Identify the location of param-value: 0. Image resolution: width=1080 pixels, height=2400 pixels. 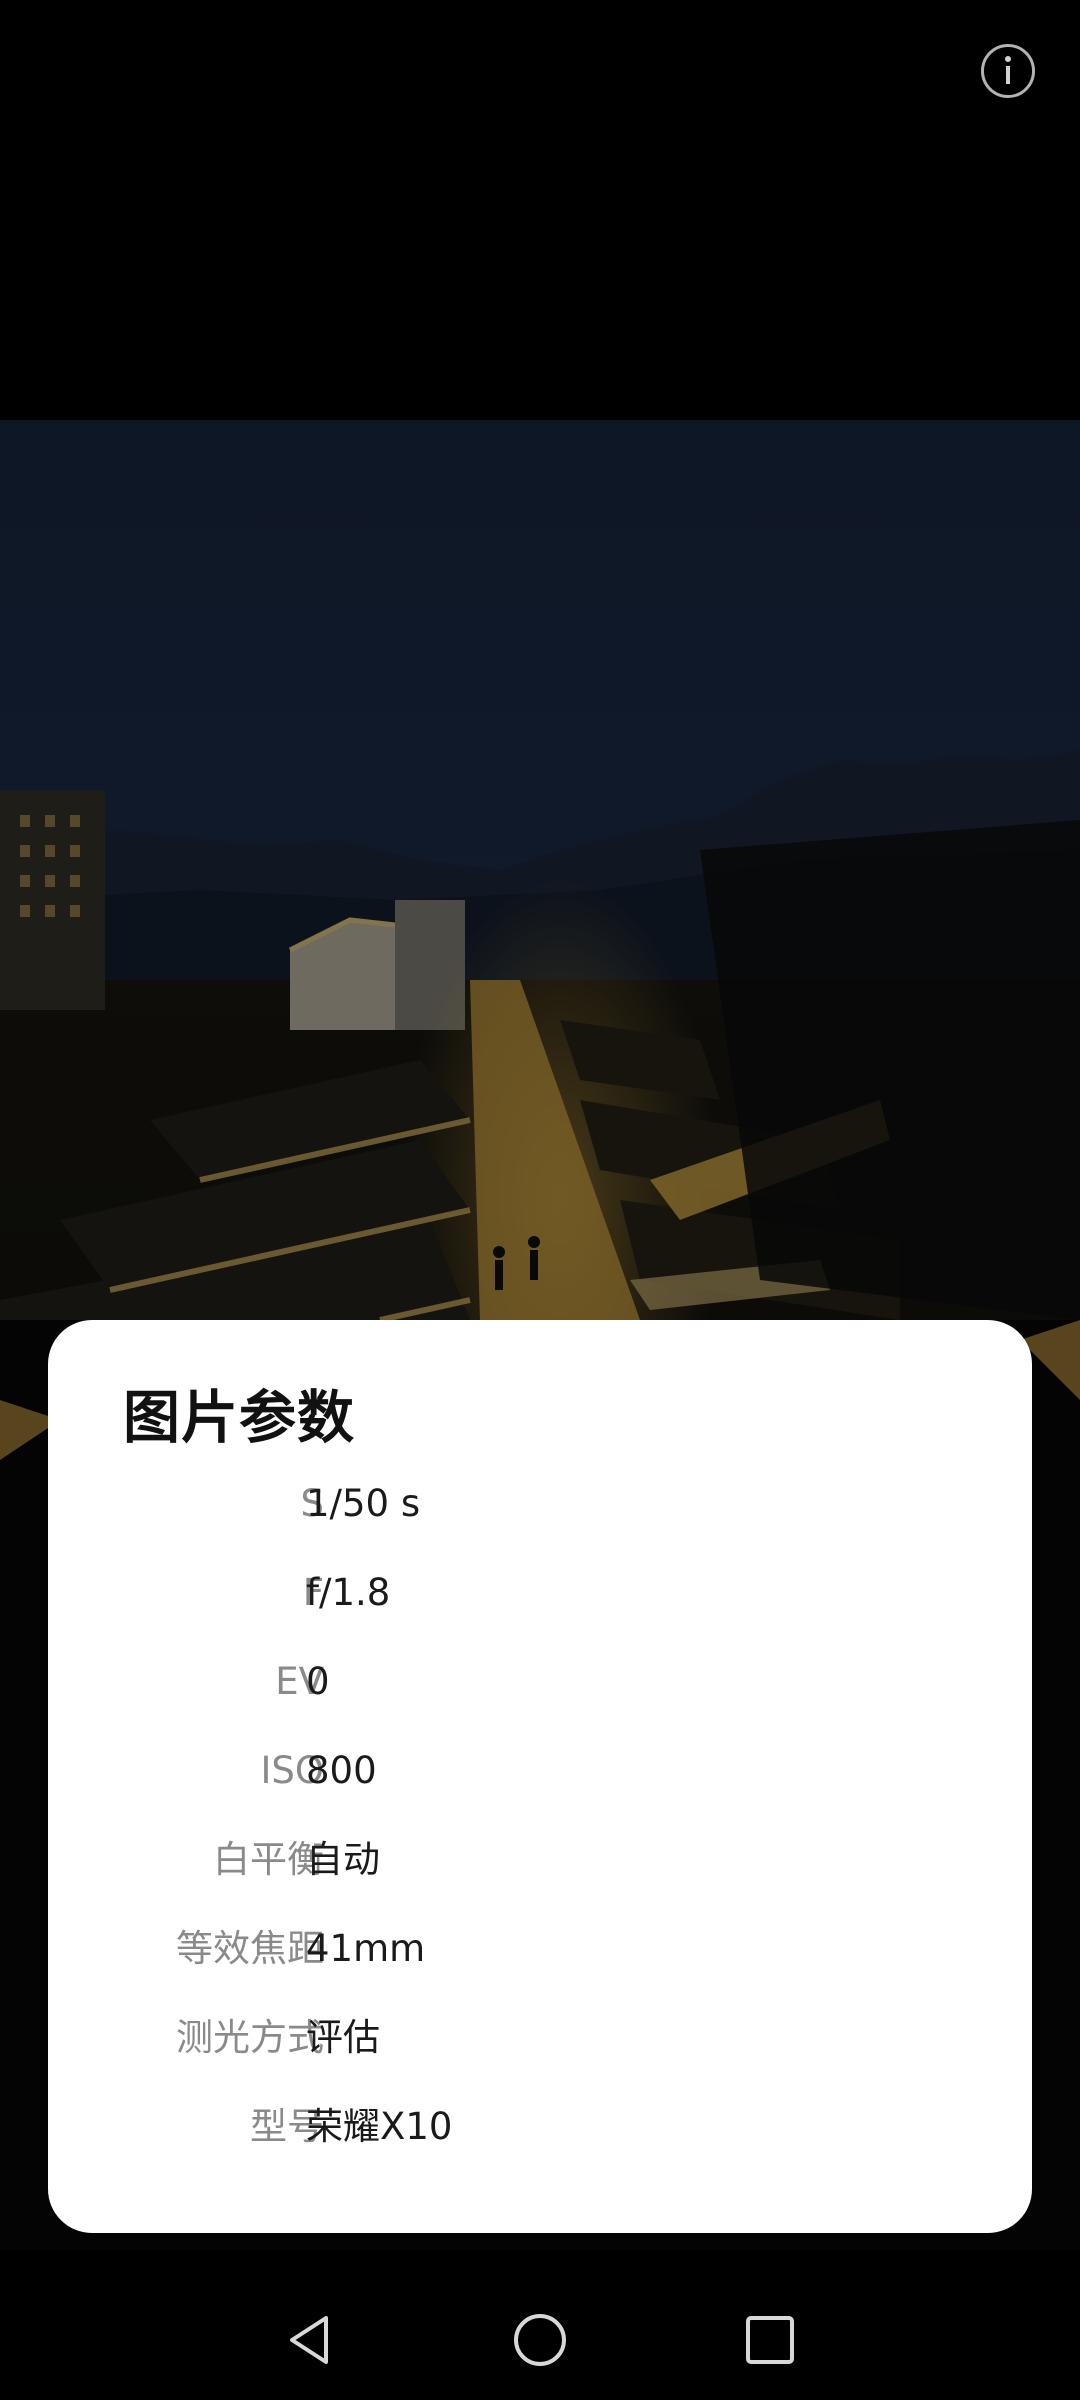
(318, 1681).